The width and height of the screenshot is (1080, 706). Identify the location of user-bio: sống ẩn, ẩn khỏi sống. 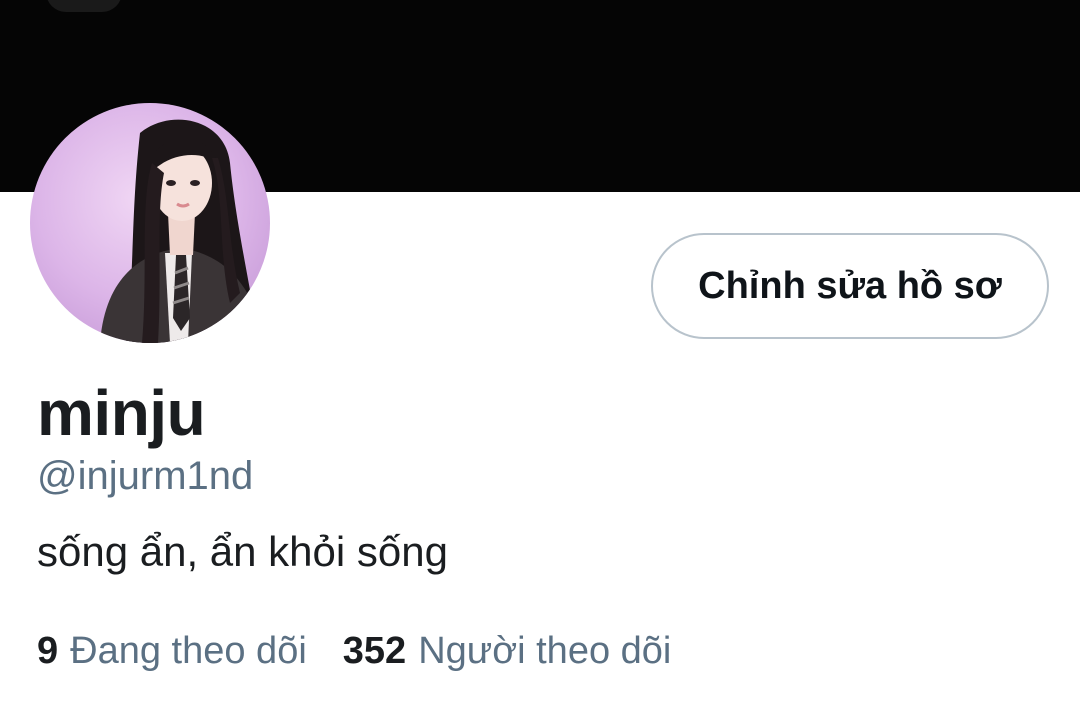
(242, 551).